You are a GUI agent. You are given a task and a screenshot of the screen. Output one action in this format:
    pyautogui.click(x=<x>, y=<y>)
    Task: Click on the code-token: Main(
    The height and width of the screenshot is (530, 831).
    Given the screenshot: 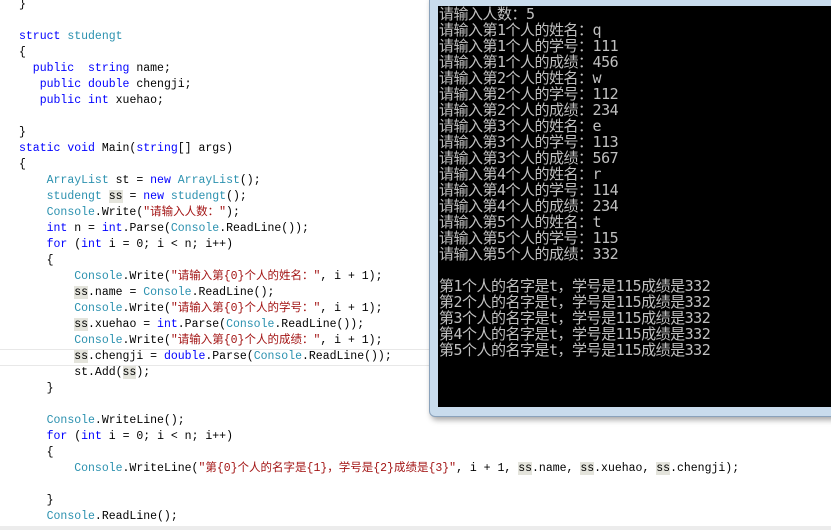 What is the action you would take?
    pyautogui.click(x=115, y=148)
    